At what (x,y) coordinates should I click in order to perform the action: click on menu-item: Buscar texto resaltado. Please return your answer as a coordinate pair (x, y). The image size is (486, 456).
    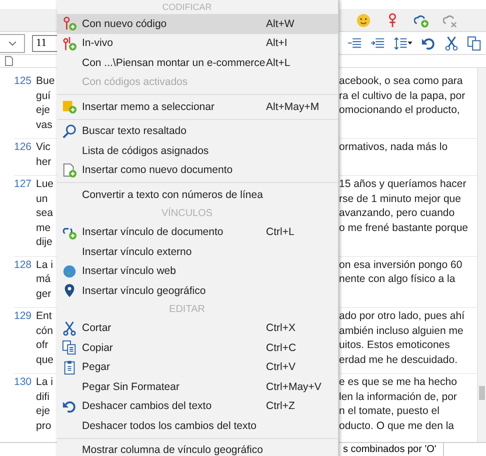
    Looking at the image, I should click on (197, 131).